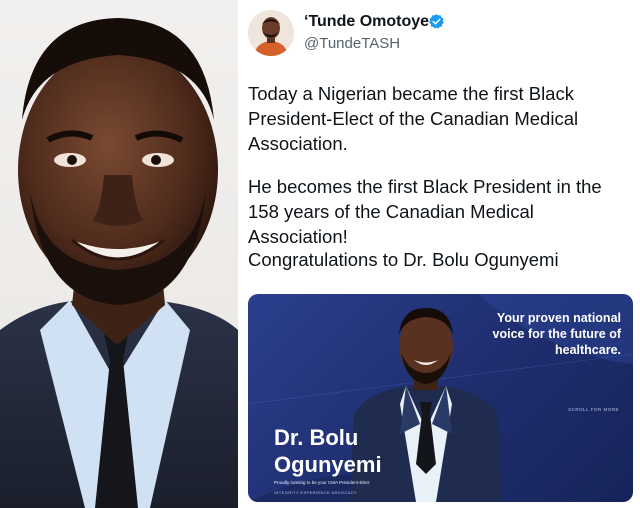 Image resolution: width=640 pixels, height=508 pixels. I want to click on author-handle: @TundeTASH, so click(352, 43).